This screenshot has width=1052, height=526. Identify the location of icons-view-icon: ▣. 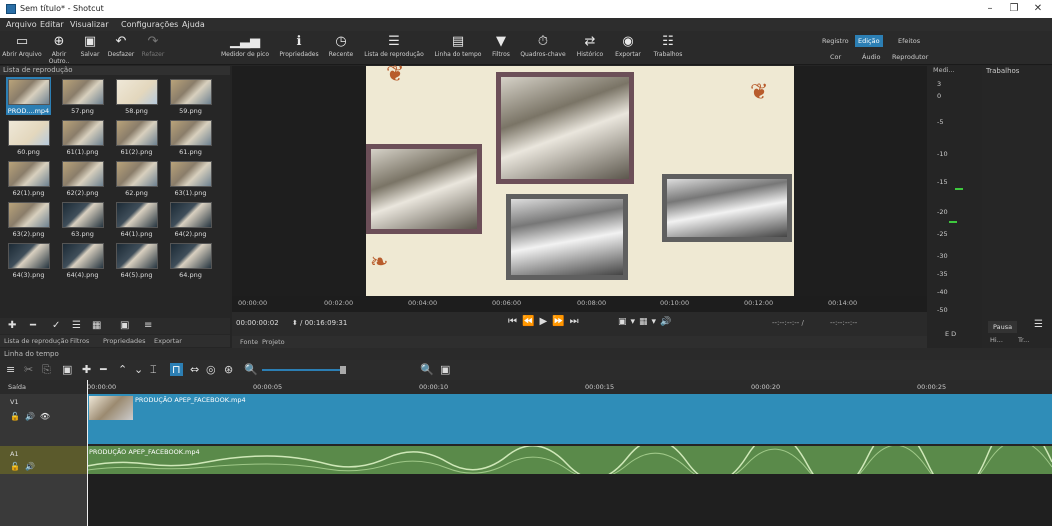
(124, 325).